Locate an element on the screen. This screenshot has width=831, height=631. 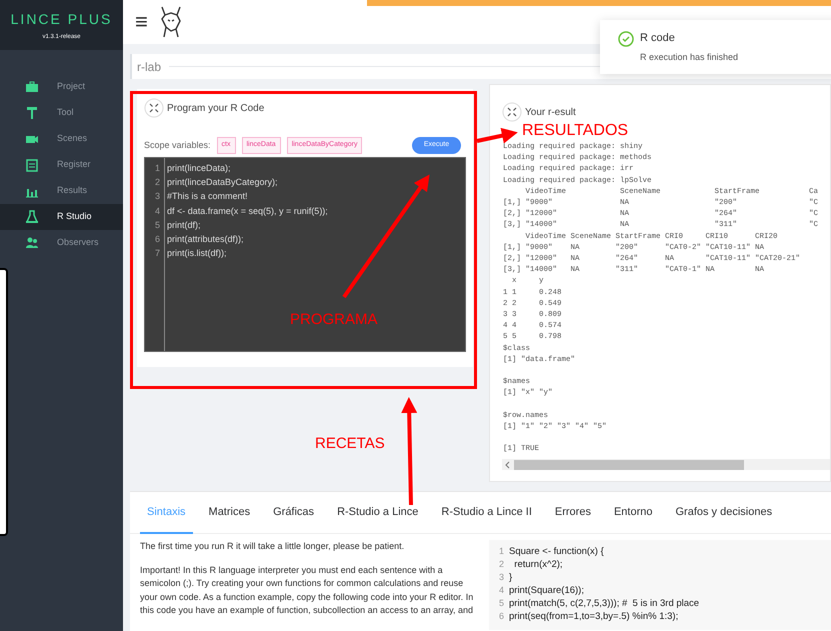
code-line: Square <- function(x) { is located at coordinates (557, 551).